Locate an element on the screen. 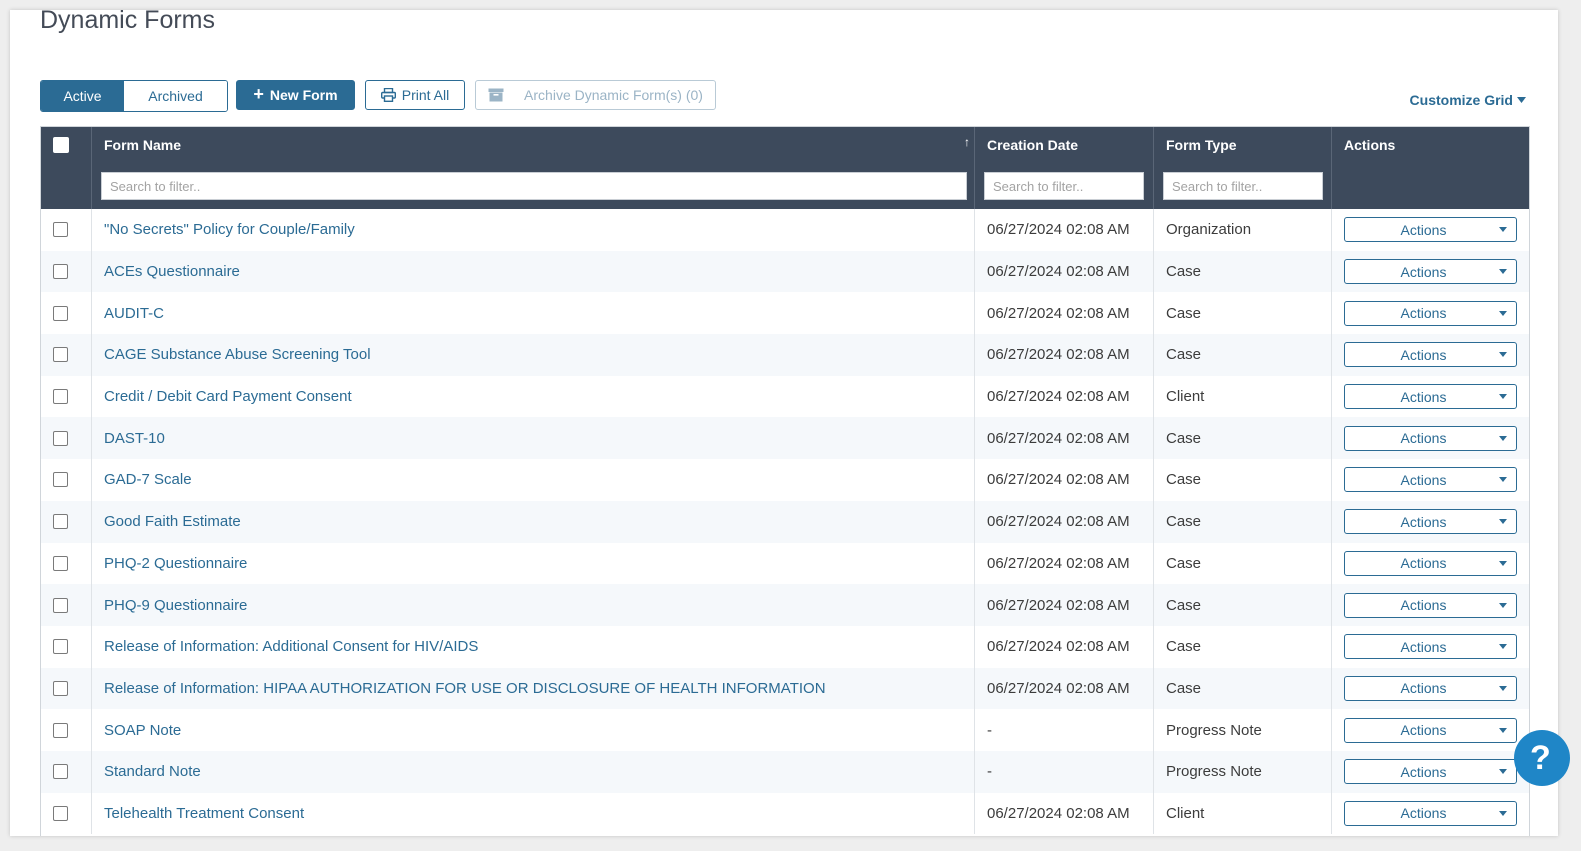 This screenshot has width=1581, height=851. active-tab: Active is located at coordinates (82, 96).